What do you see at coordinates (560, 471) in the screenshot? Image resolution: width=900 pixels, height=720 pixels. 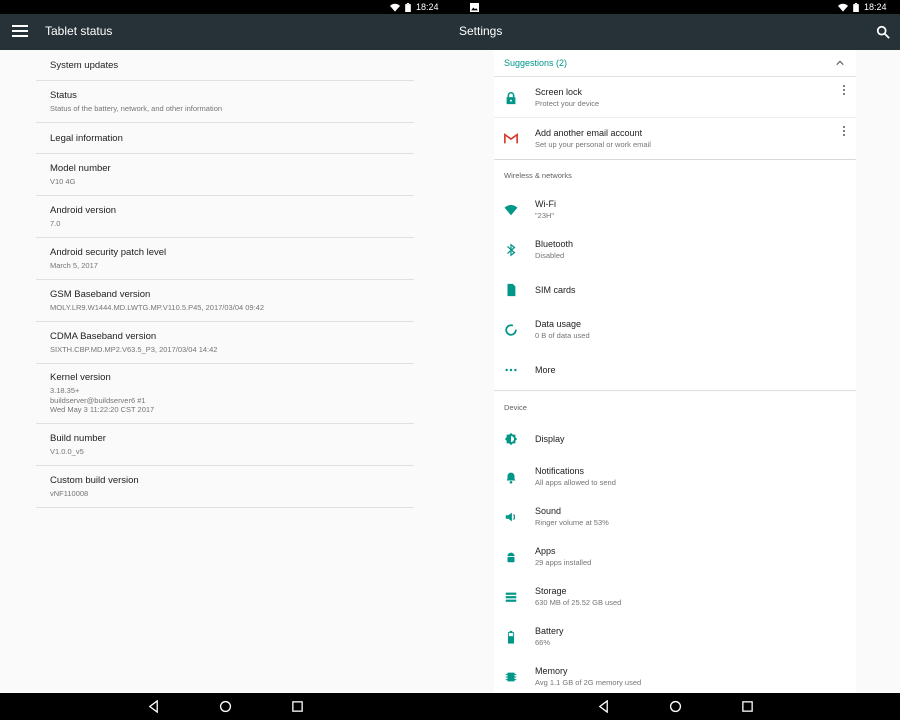 I see `settings-item-title: Notifications` at bounding box center [560, 471].